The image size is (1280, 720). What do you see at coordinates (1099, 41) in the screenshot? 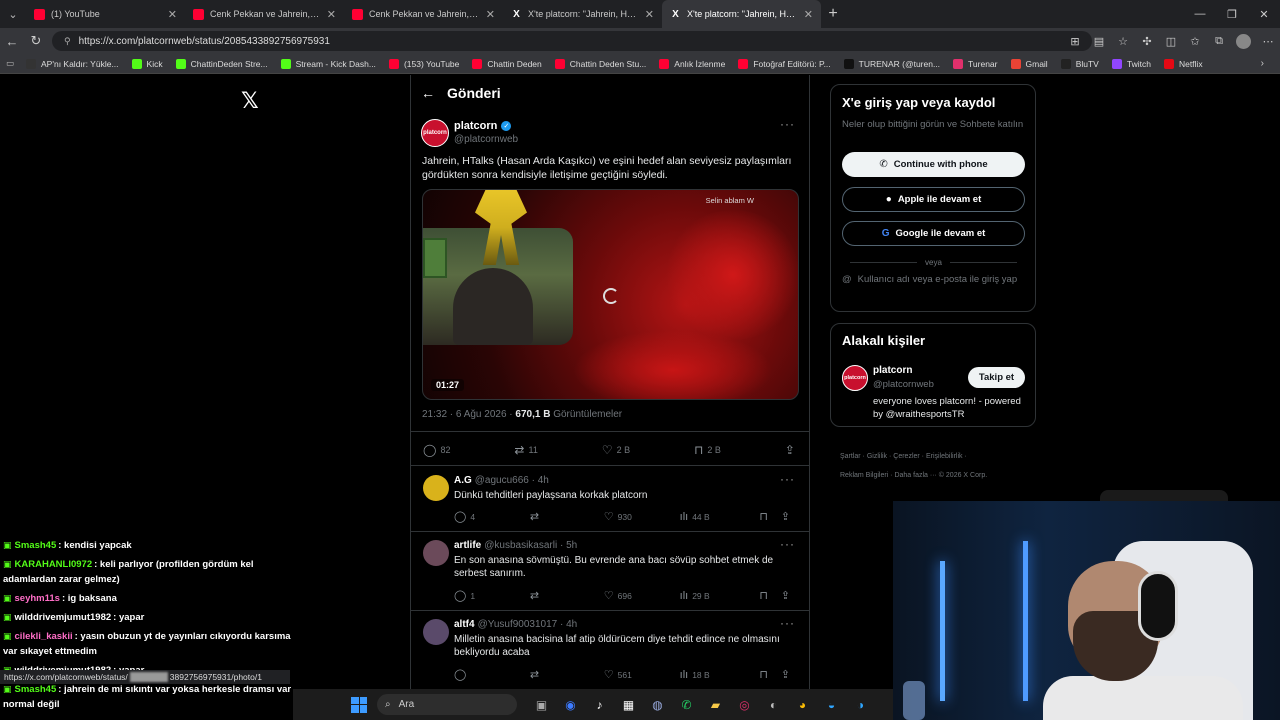
I see `reader-mode-icon: ▤` at bounding box center [1099, 41].